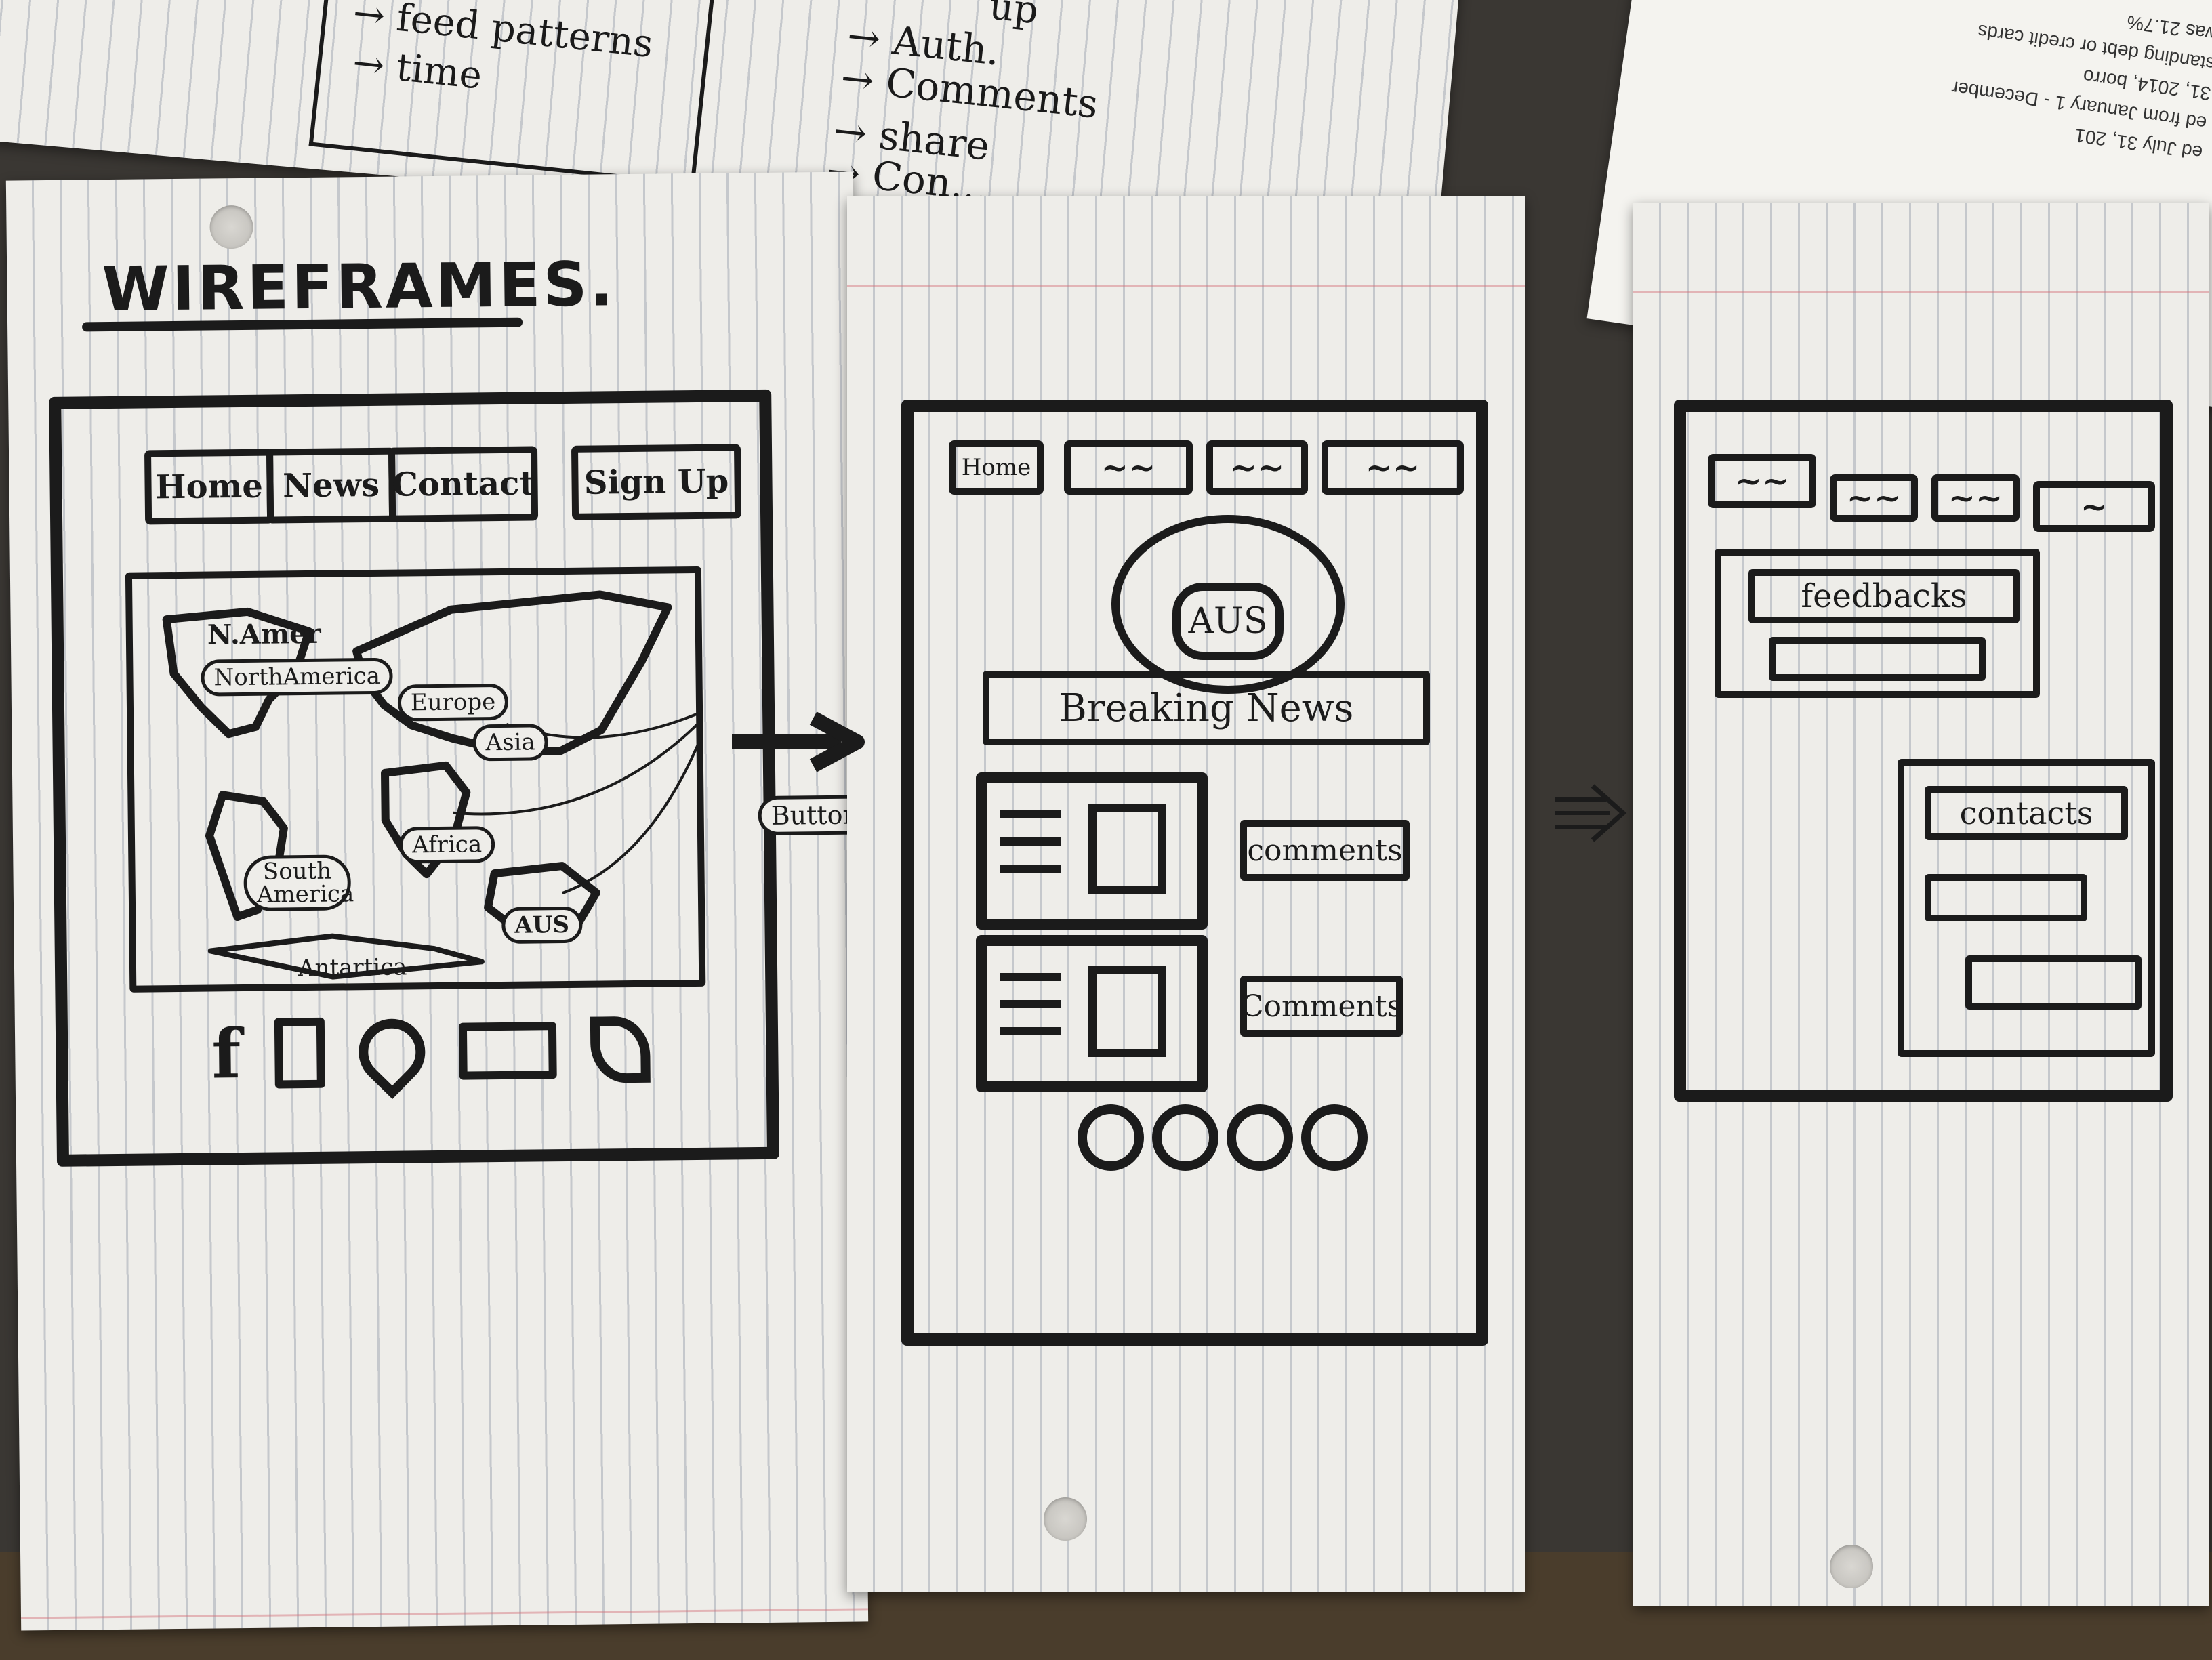 The image size is (2212, 1660). I want to click on nav3-item-4-label: ~, so click(2094, 506).